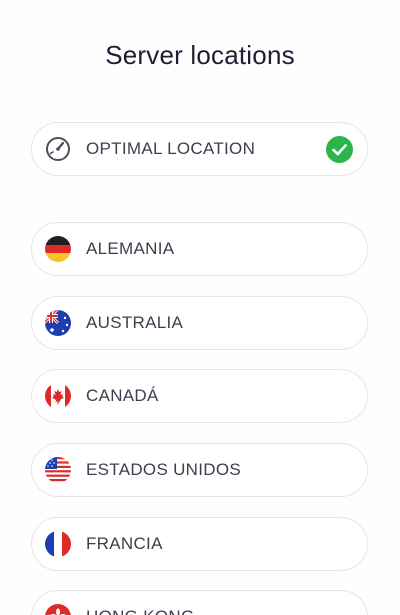 The width and height of the screenshot is (400, 615). What do you see at coordinates (171, 148) in the screenshot?
I see `optimal-location-label: OPTIMAL LOCATION` at bounding box center [171, 148].